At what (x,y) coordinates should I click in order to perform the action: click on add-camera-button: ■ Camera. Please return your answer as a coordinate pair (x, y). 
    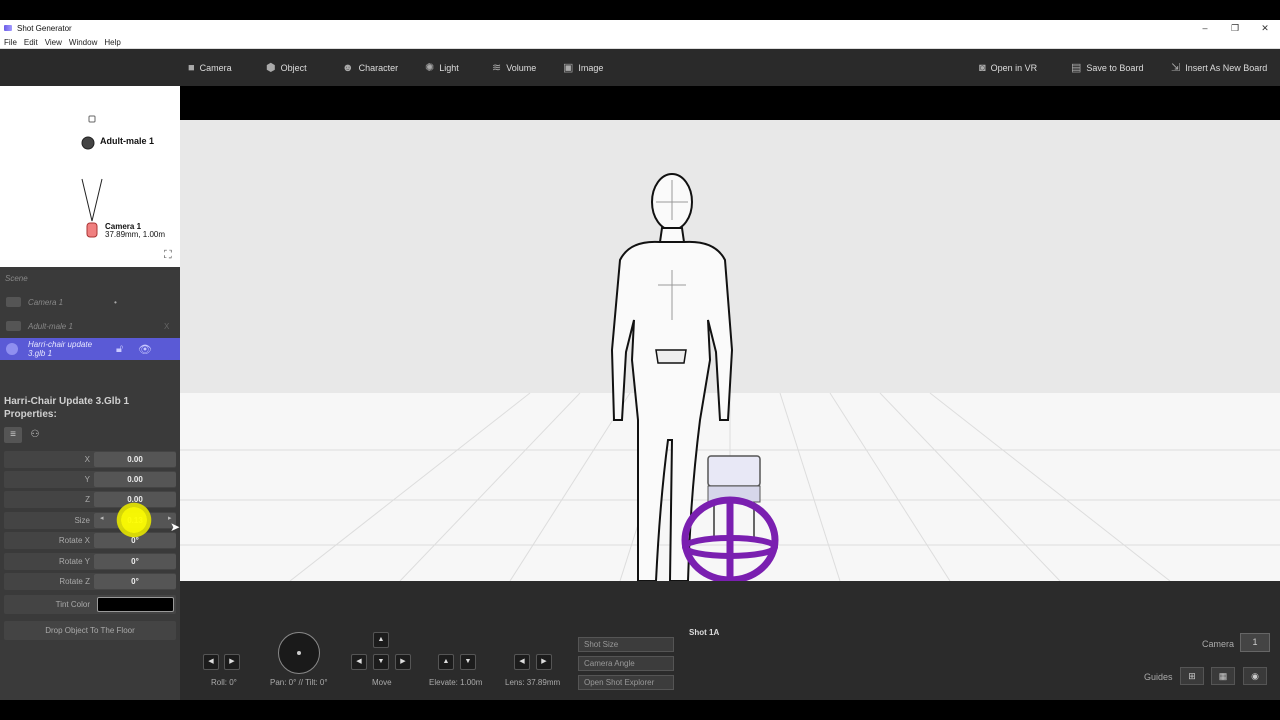
    Looking at the image, I should click on (210, 67).